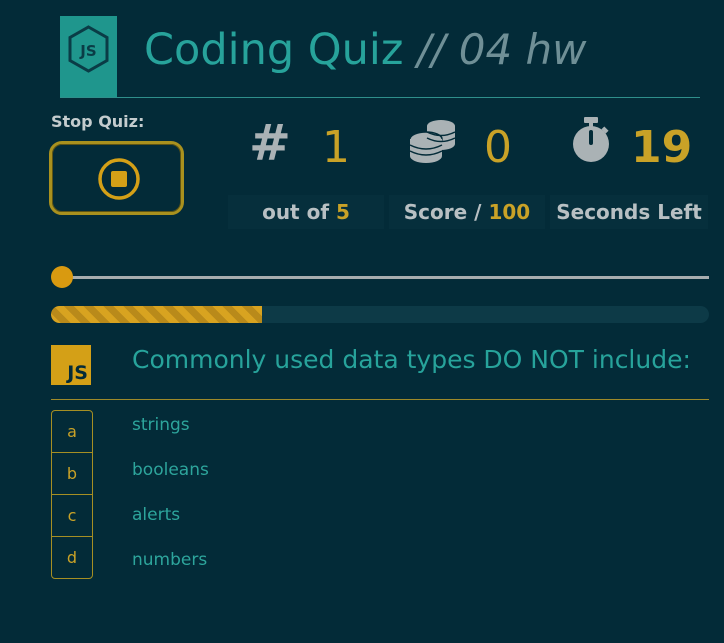  I want to click on choice-a-button: a, so click(72, 432).